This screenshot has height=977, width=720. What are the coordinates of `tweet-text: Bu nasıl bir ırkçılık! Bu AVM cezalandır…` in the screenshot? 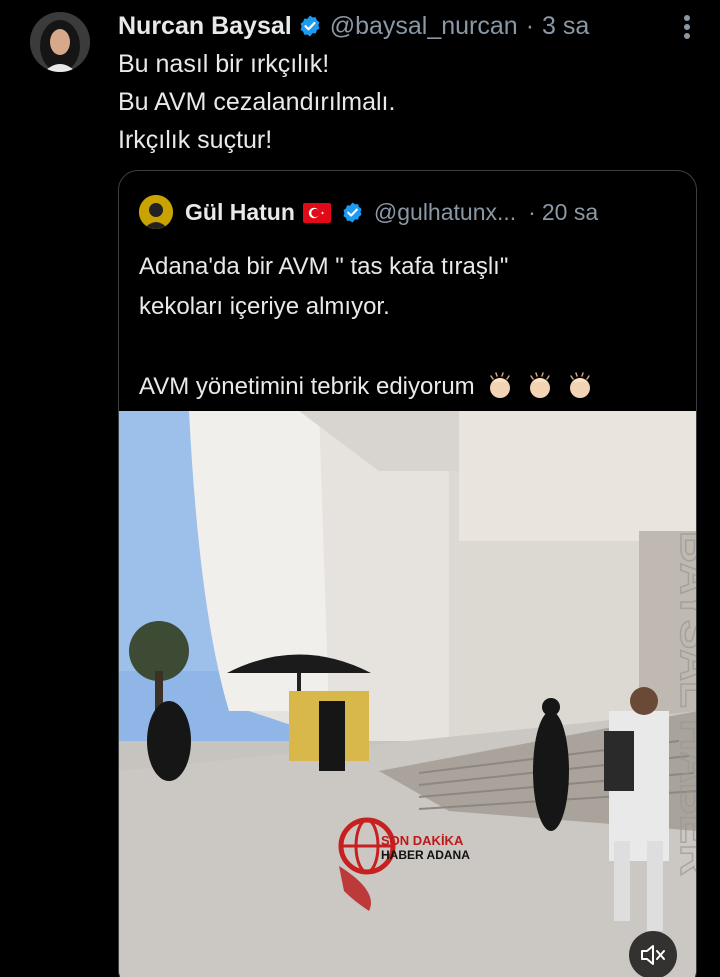 It's located at (256, 102).